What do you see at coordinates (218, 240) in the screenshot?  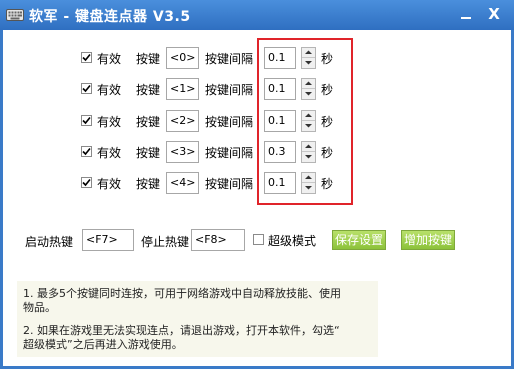 I see `stop-hotkey-field: <F8>` at bounding box center [218, 240].